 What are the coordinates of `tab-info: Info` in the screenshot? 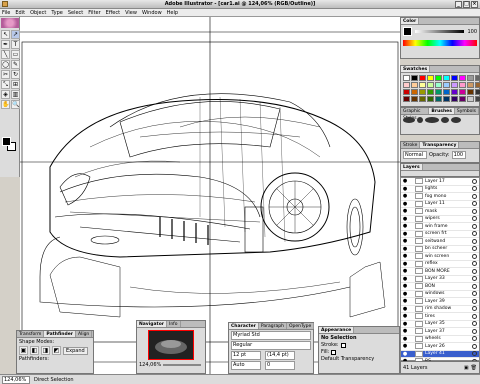 It's located at (174, 324).